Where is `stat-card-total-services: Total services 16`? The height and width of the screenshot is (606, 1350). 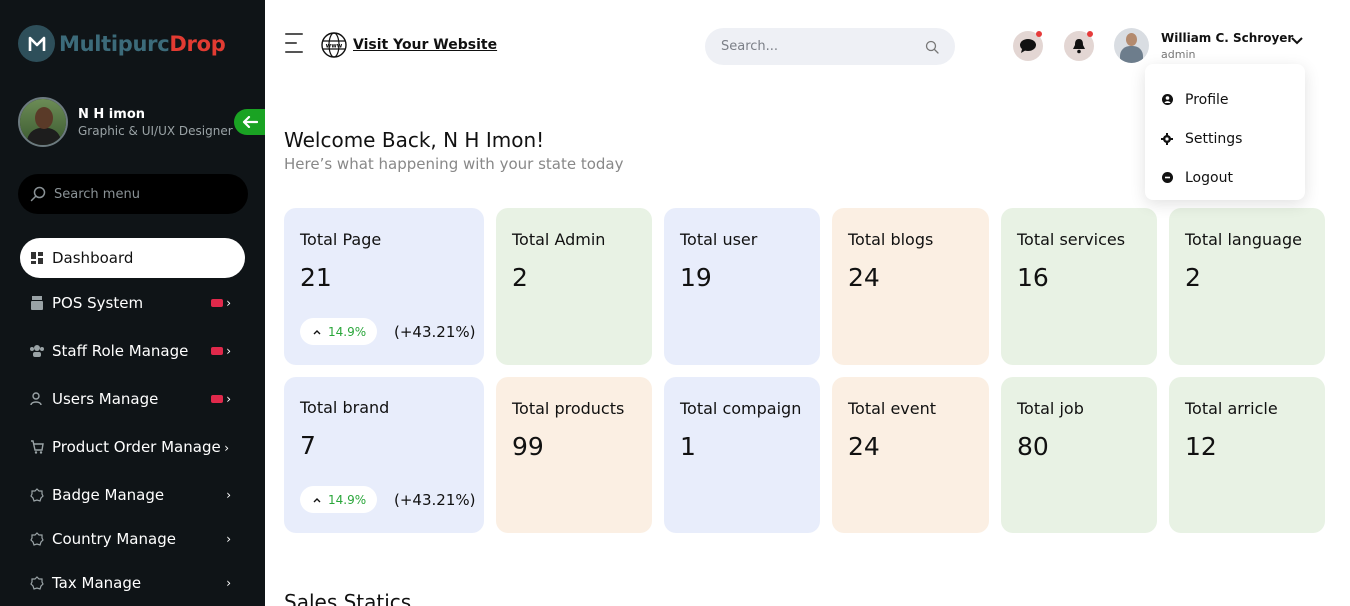
stat-card-total-services: Total services 16 is located at coordinates (1079, 286).